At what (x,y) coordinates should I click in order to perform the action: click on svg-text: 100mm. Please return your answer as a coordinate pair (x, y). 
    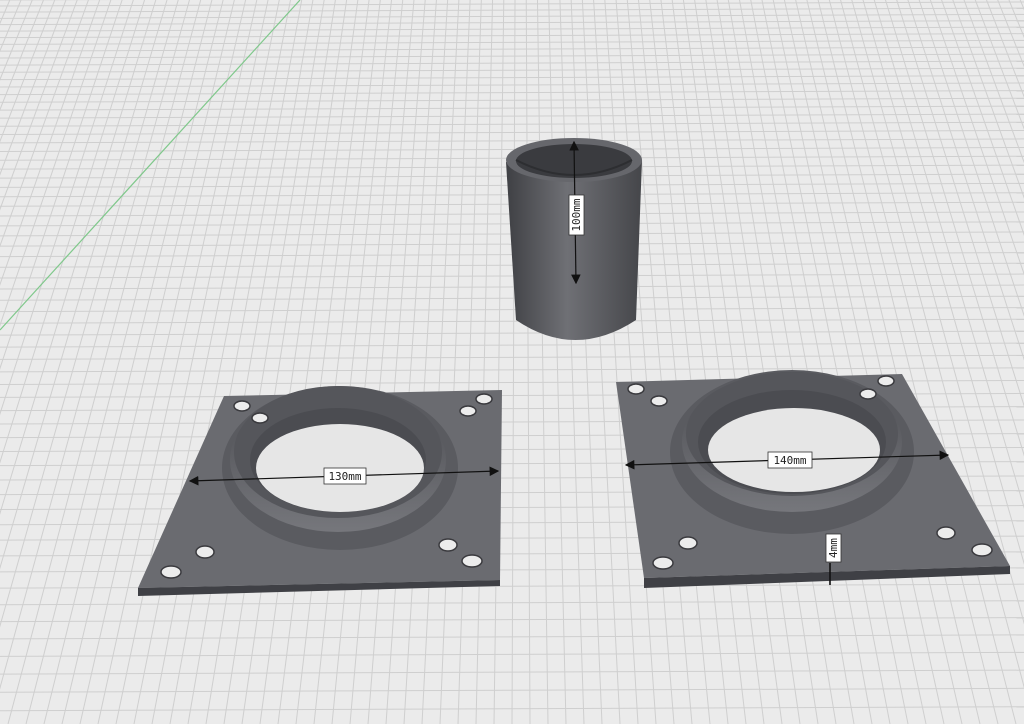
    Looking at the image, I should click on (576, 214).